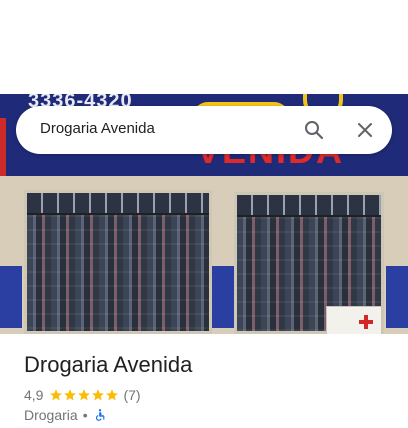  Describe the element at coordinates (34, 395) in the screenshot. I see `rating-value: 4,9` at that location.